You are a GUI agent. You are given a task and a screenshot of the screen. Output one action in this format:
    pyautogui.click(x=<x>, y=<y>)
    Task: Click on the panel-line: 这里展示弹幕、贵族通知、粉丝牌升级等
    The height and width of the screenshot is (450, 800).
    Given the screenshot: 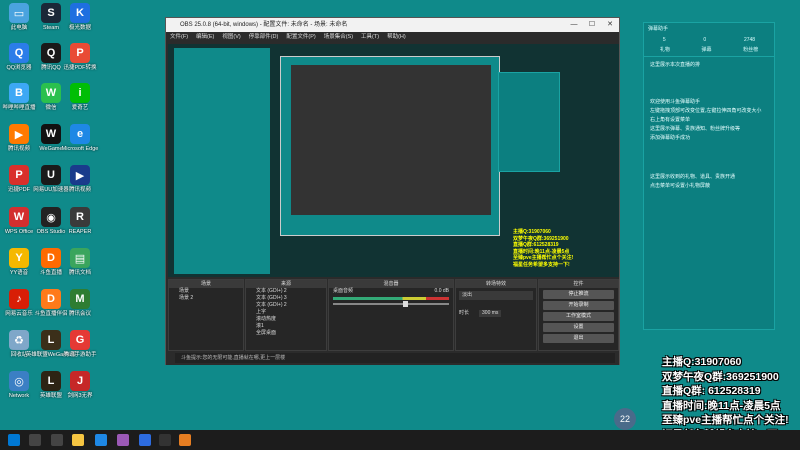 What is the action you would take?
    pyautogui.click(x=695, y=129)
    